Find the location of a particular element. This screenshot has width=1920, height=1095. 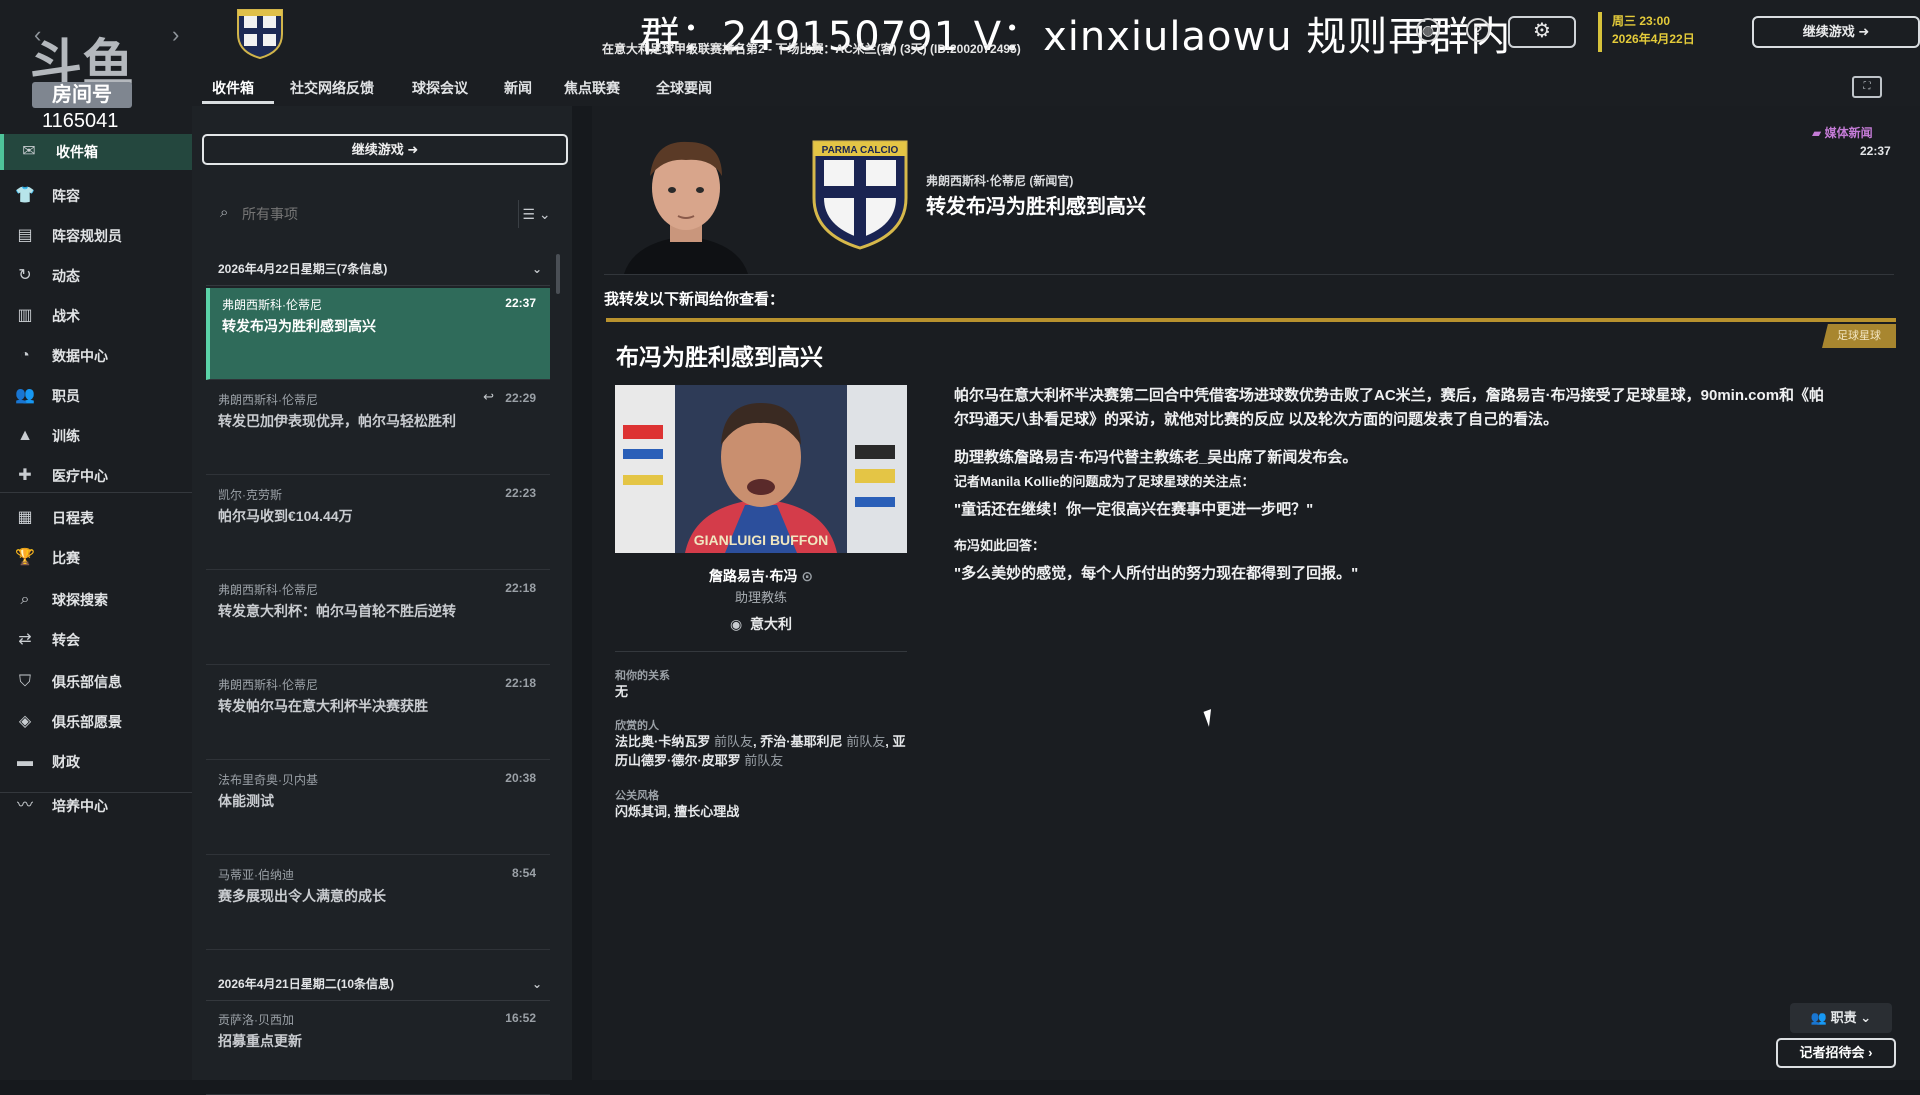

message-sender: 弗朗西斯科·伦蒂尼 (新闻官) is located at coordinates (999, 180).